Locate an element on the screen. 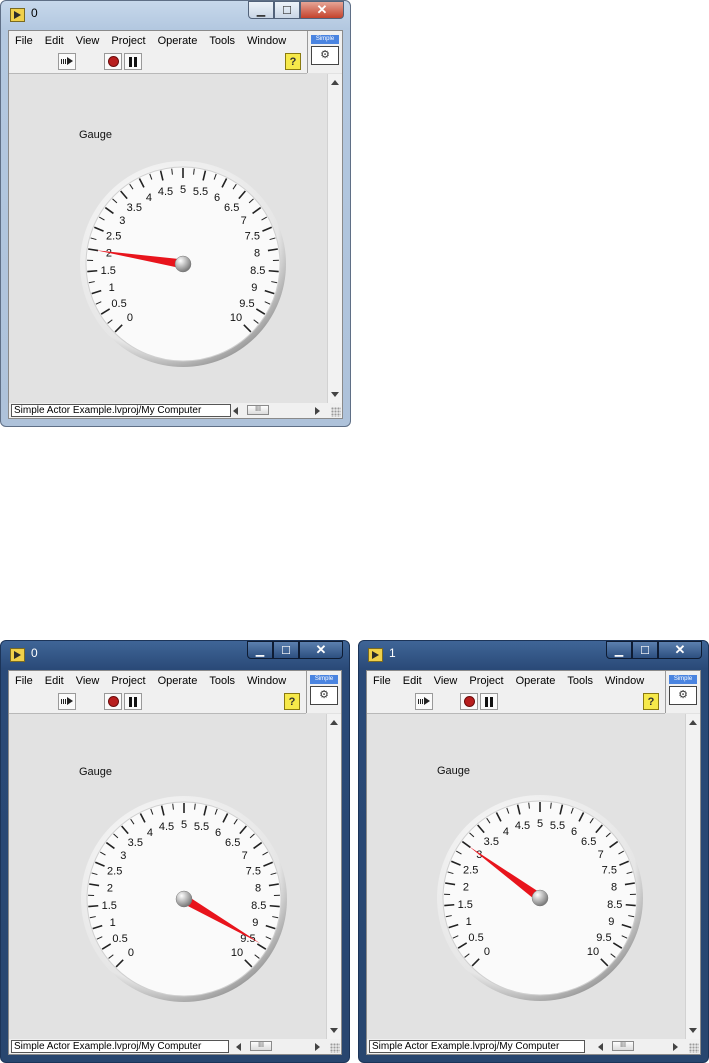 Image resolution: width=709 pixels, height=1063 pixels. gauge-tick-label: 4 is located at coordinates (149, 198).